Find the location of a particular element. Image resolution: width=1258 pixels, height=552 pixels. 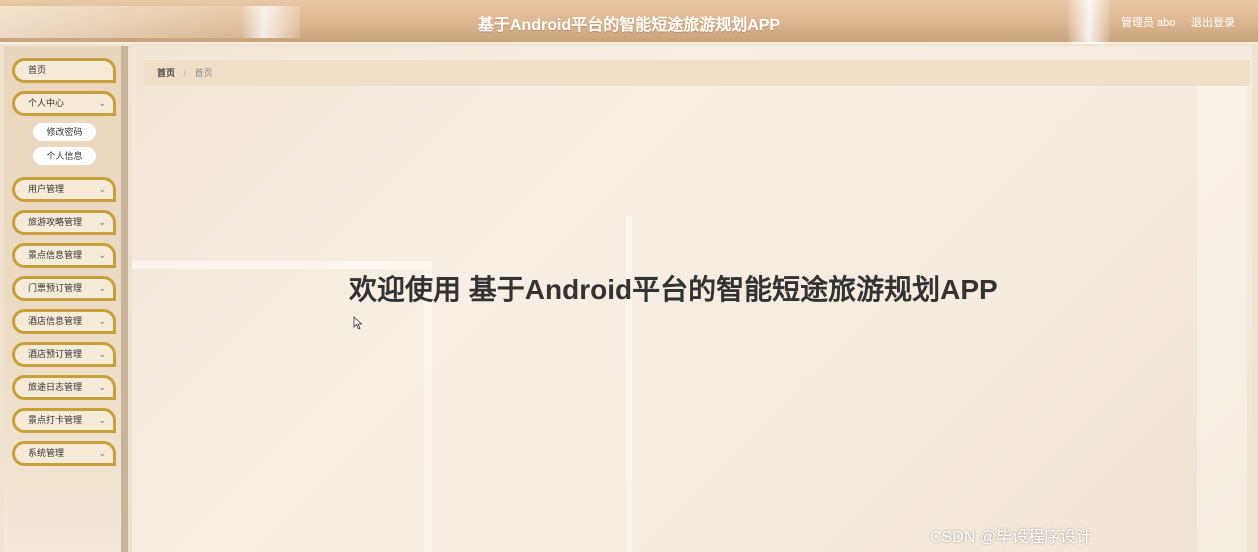

sidebar-item-label: 景点信息管理 is located at coordinates (55, 255).